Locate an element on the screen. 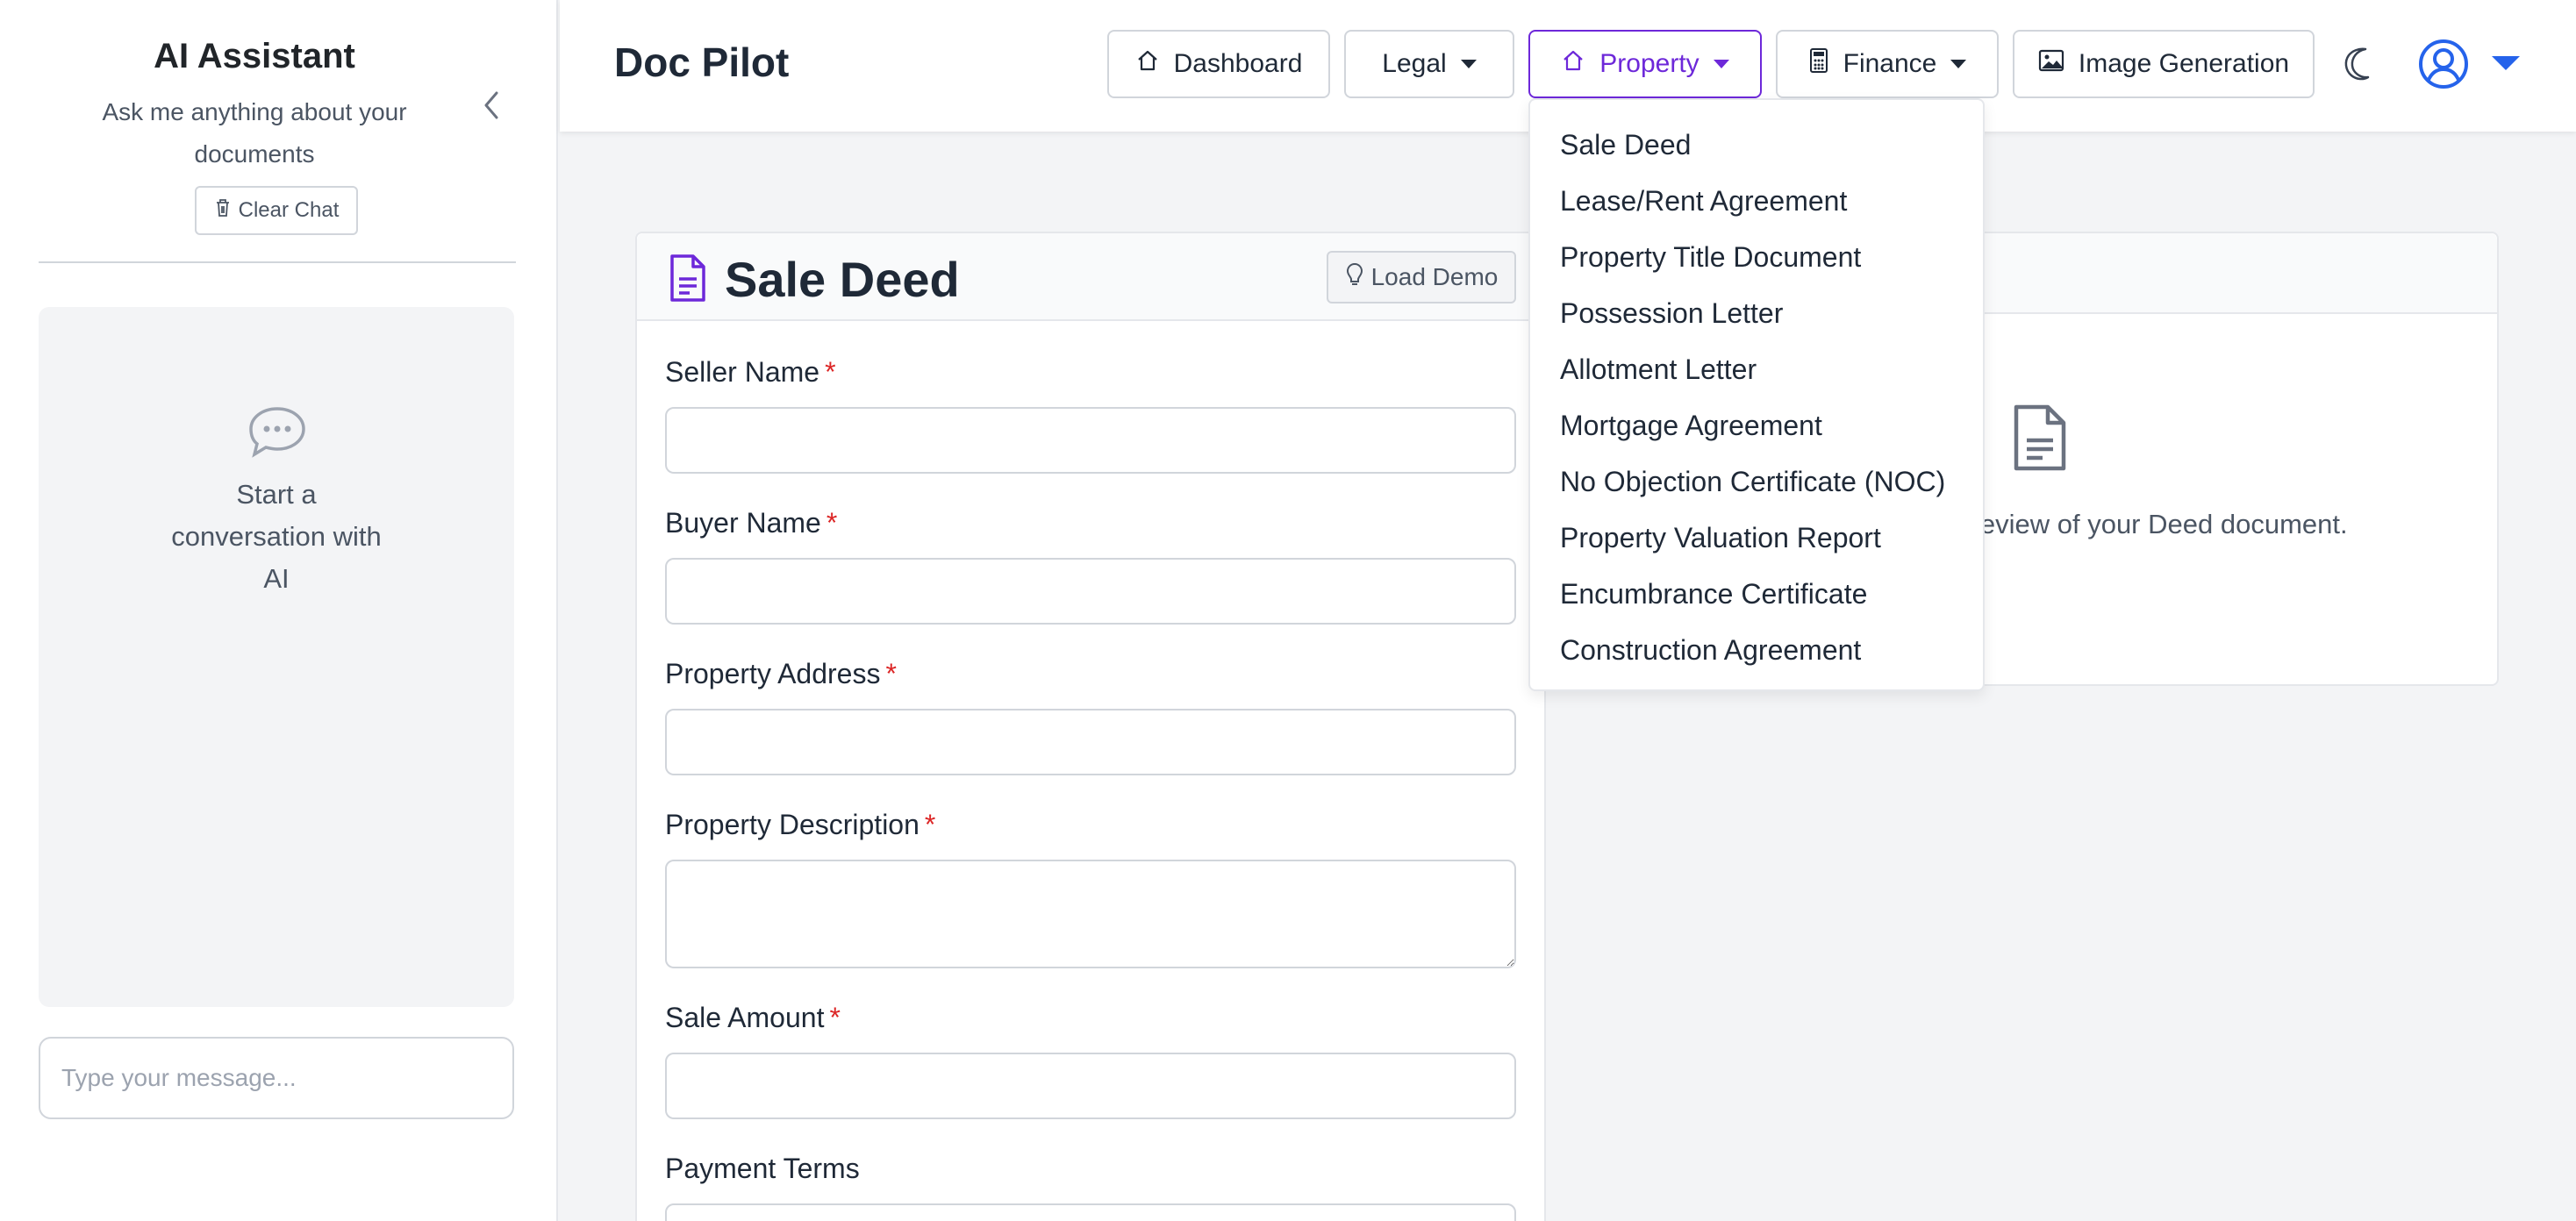  menu-item-property-valuation-report: Property Valuation Report is located at coordinates (1756, 546).